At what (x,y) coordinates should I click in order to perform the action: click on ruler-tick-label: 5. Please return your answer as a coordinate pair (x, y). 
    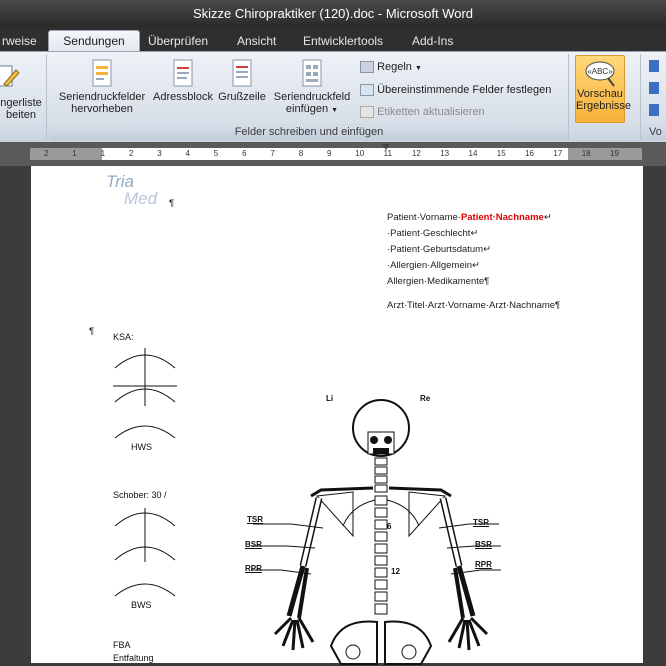
    Looking at the image, I should click on (216, 153).